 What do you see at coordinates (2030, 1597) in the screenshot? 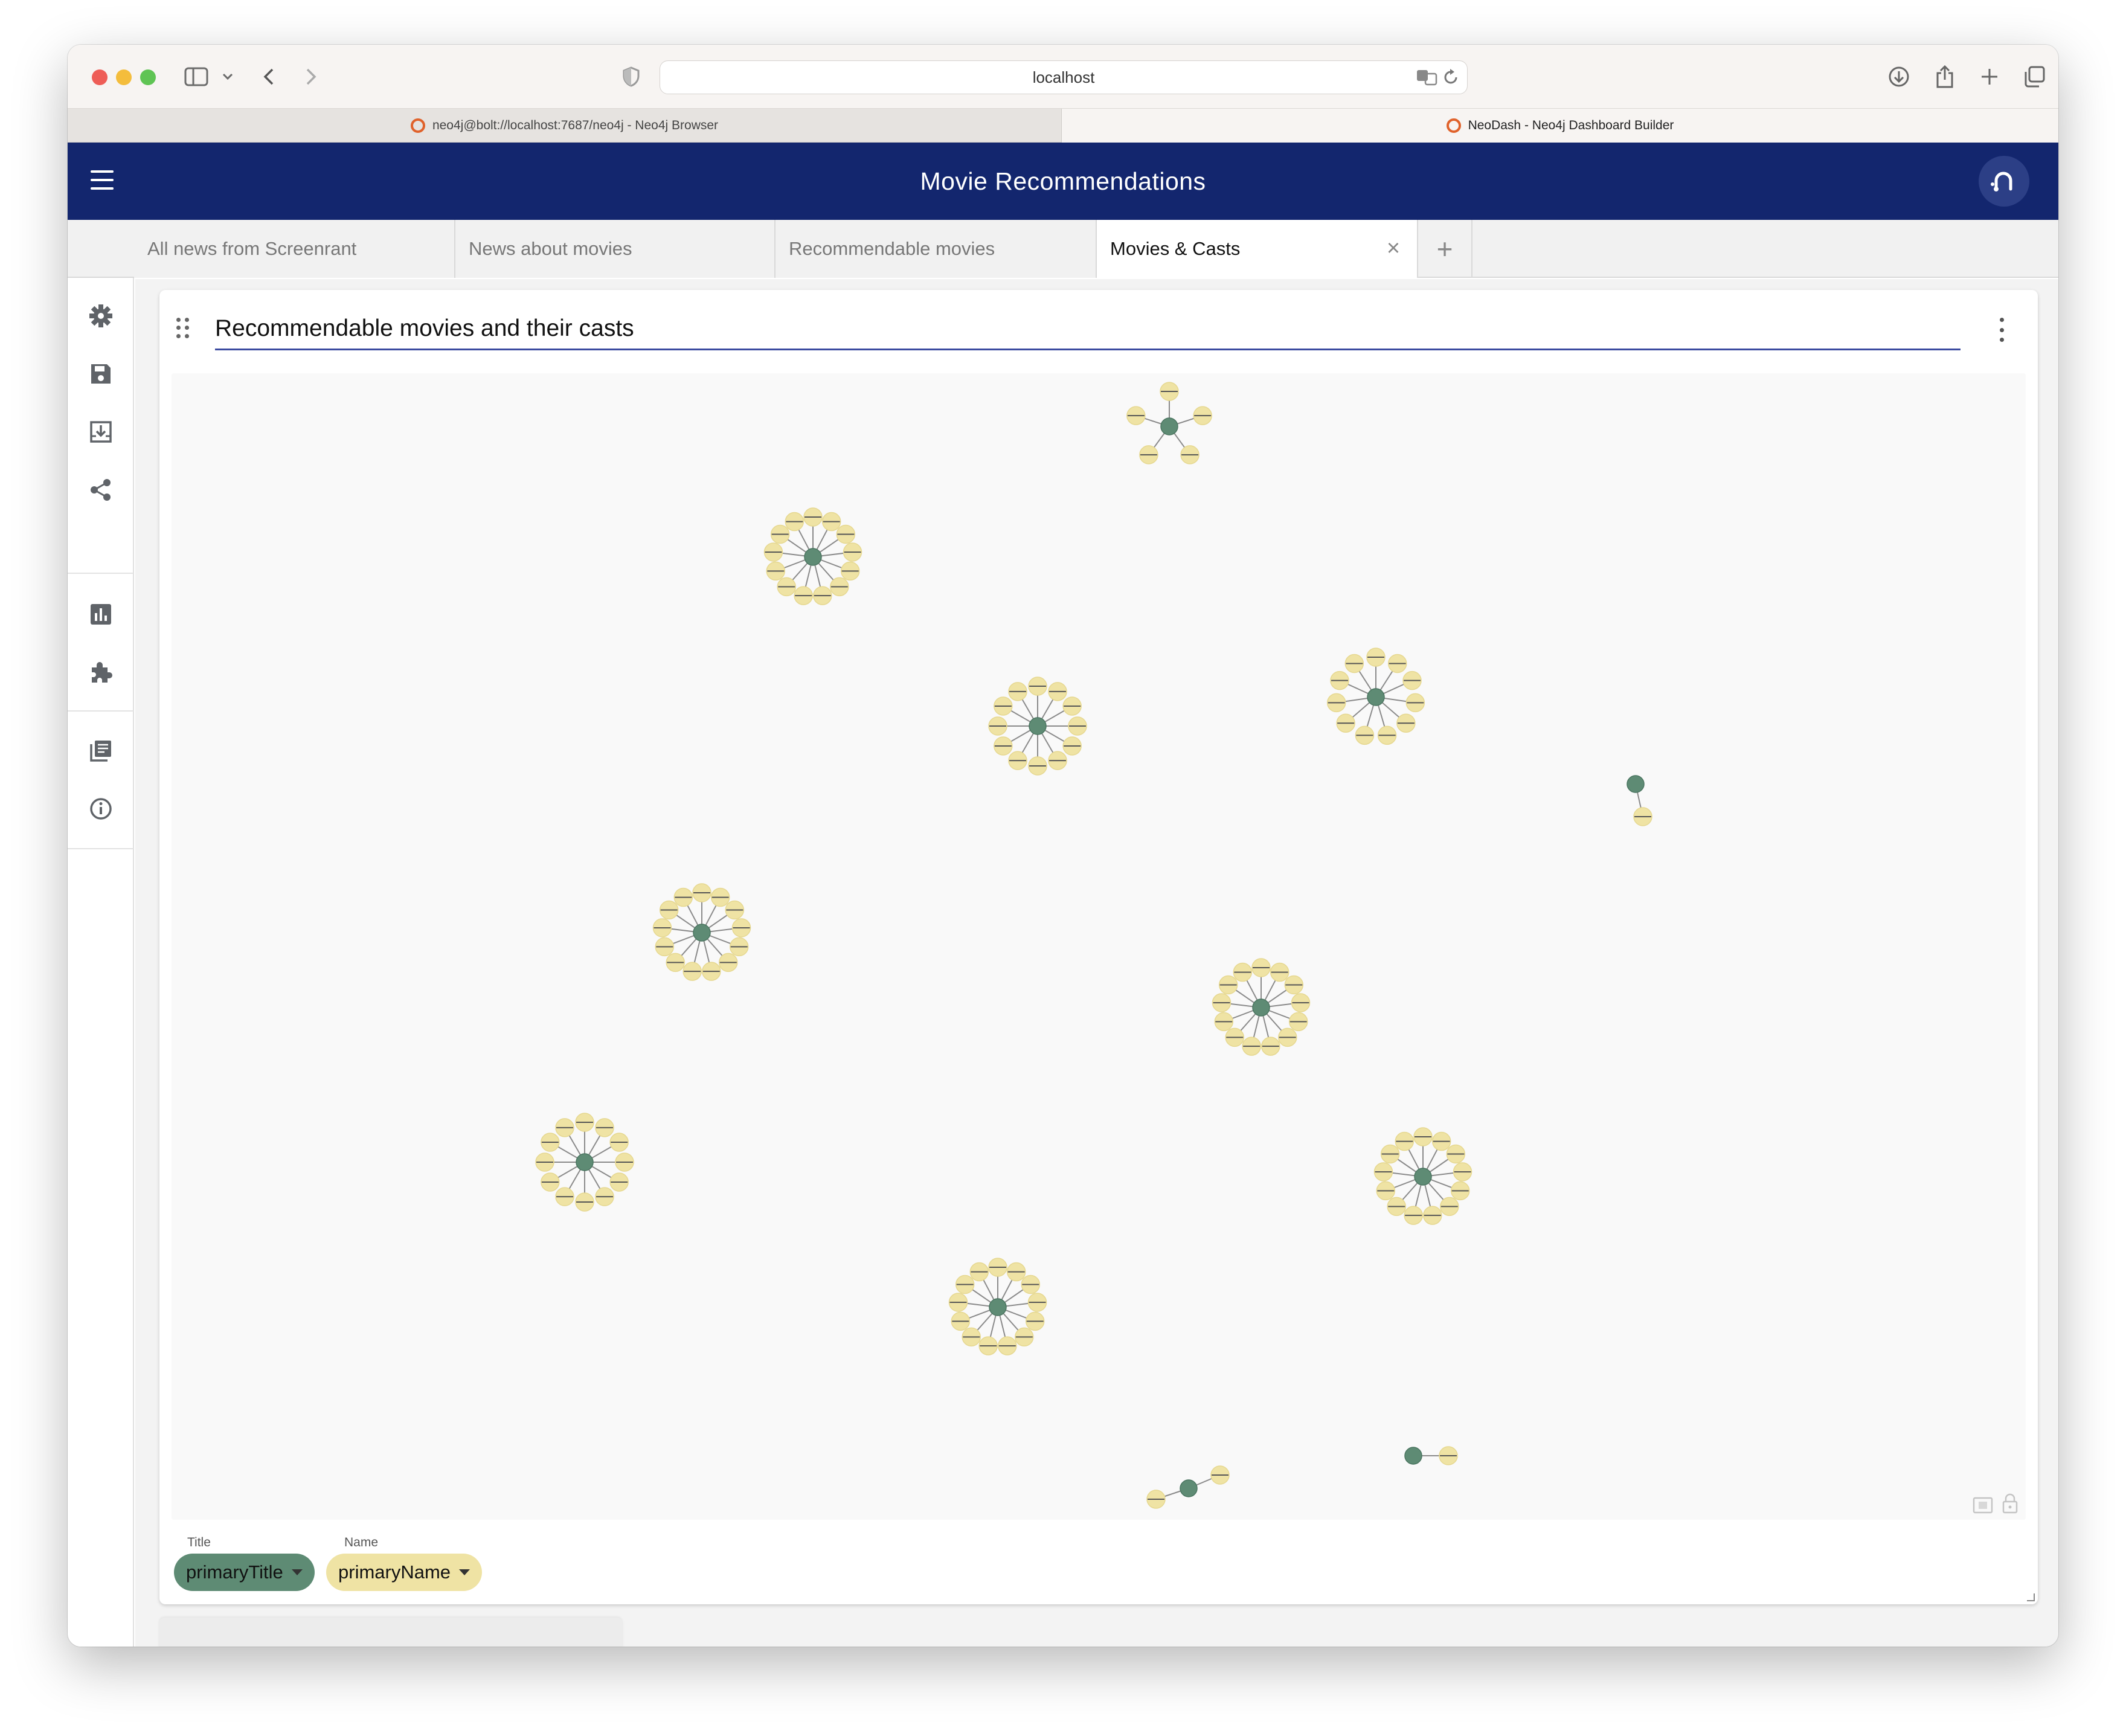
I see `resize-handle-icon` at bounding box center [2030, 1597].